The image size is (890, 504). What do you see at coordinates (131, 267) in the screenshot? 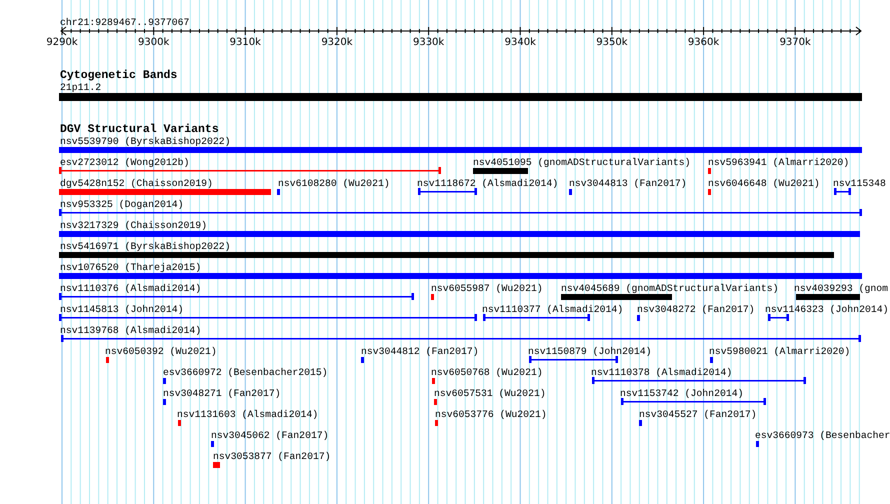
I see `feature-label: nsv1076520 (Thareja2015)` at bounding box center [131, 267].